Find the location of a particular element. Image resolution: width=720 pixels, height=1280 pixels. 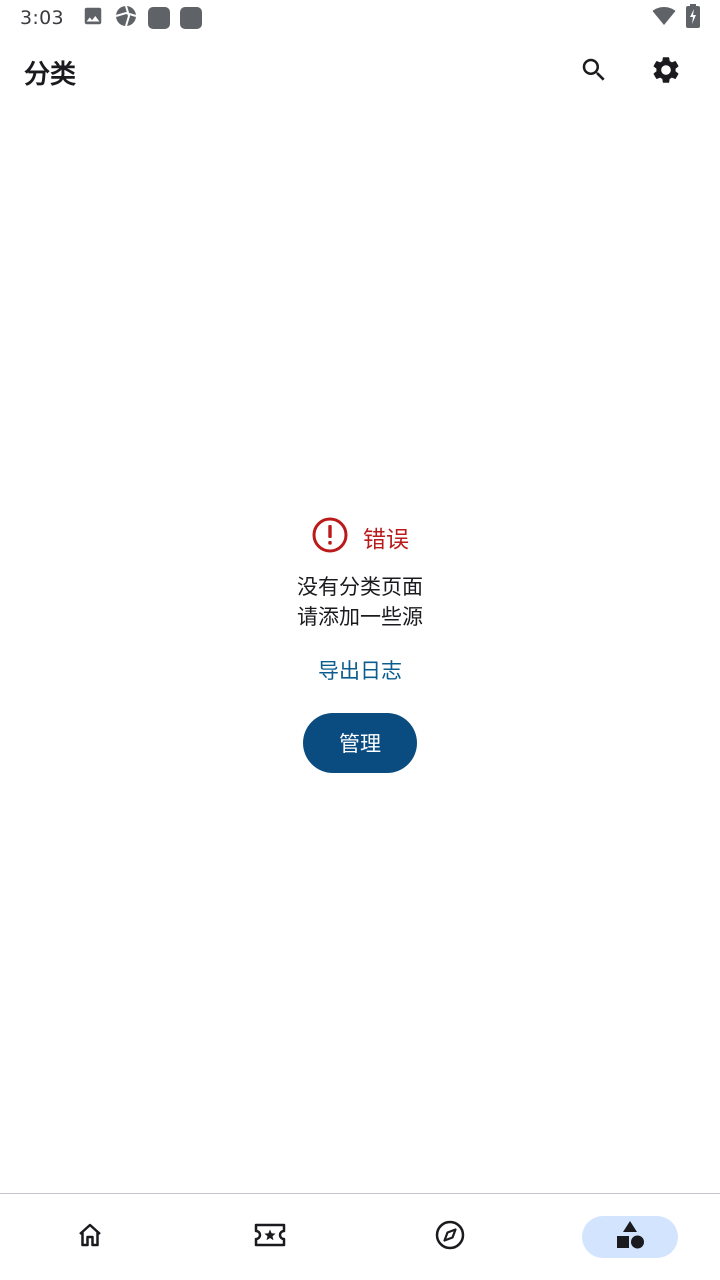

compass-icon is located at coordinates (450, 1237).